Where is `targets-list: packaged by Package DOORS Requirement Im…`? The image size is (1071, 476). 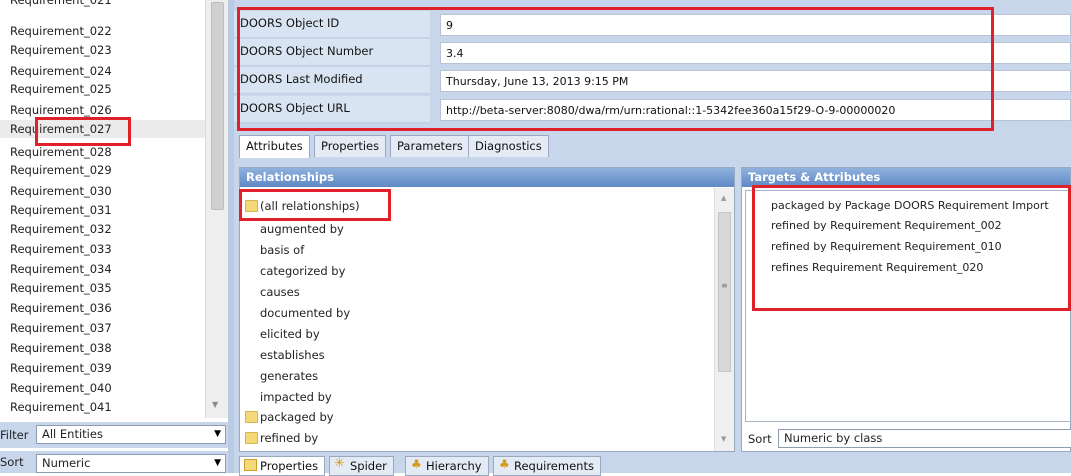 targets-list: packaged by Package DOORS Requirement Im… is located at coordinates (908, 306).